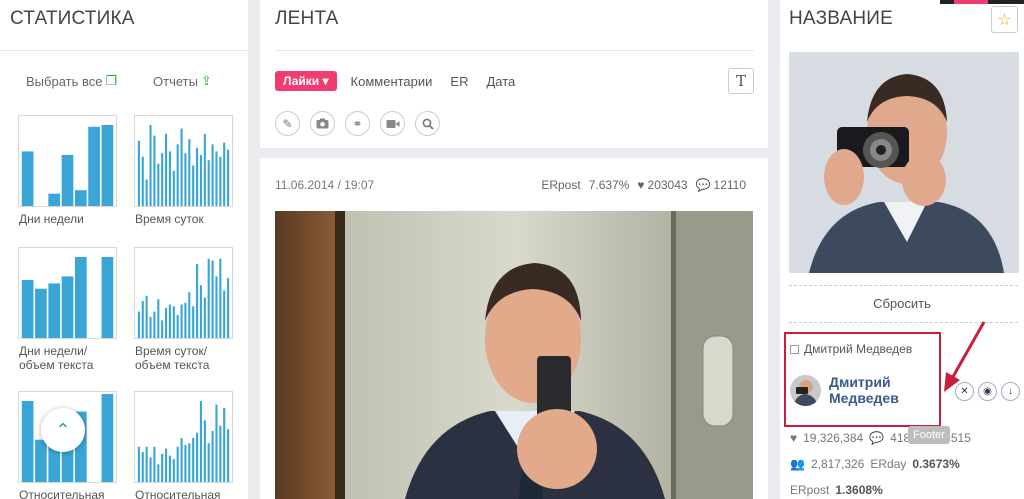 This screenshot has height=499, width=1024. Describe the element at coordinates (322, 123) in the screenshot. I see `camera-icon` at that location.